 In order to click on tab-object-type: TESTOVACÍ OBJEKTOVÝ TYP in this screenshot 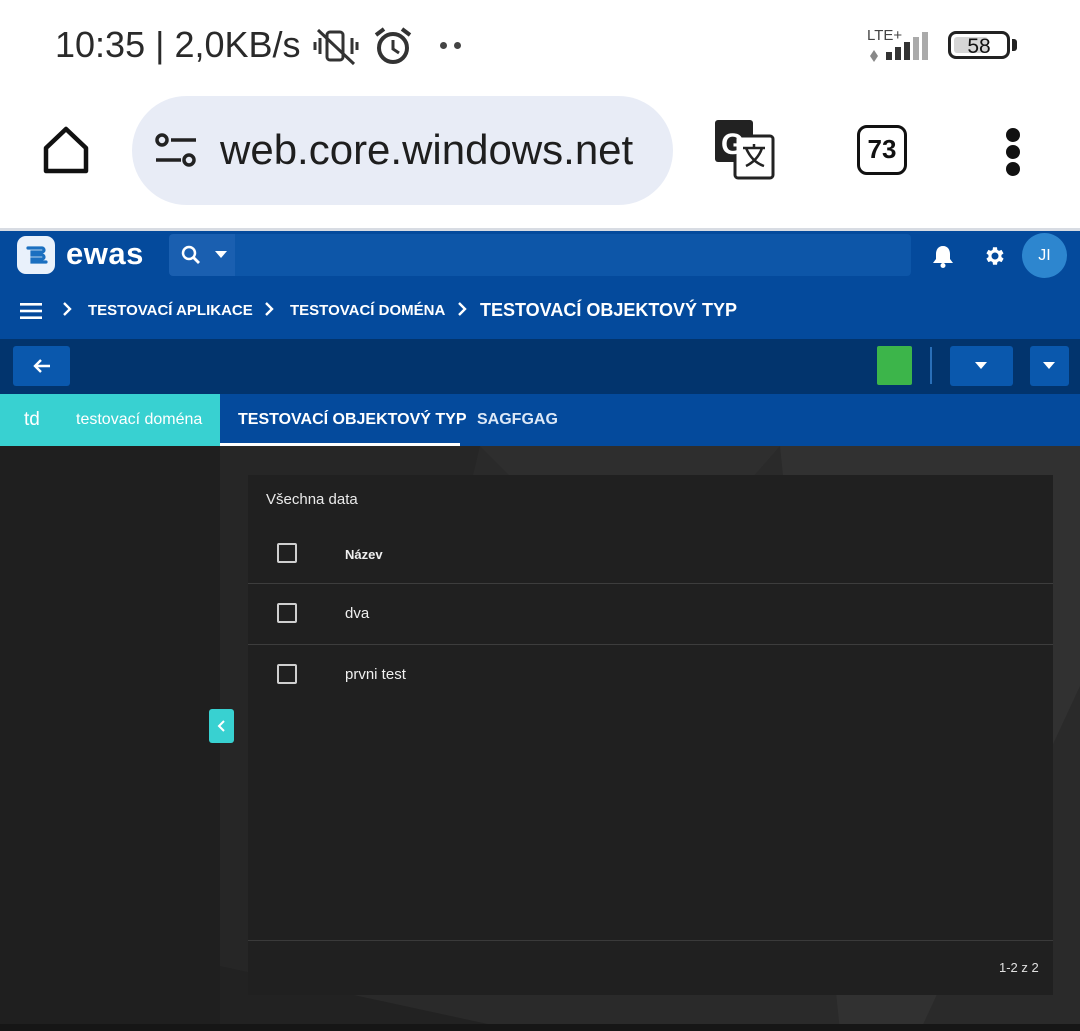, I will do `click(343, 420)`.